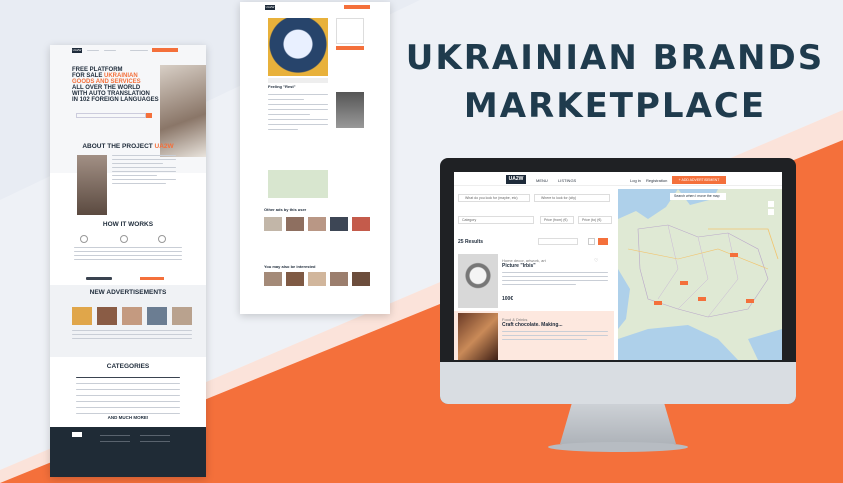 The image size is (843, 483). Describe the element at coordinates (591, 241) in the screenshot. I see `grid-view-icon` at that location.